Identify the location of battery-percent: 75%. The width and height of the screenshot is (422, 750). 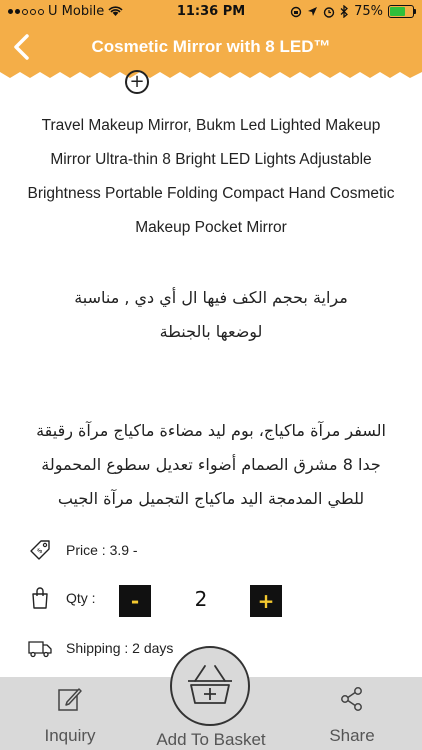
(368, 11).